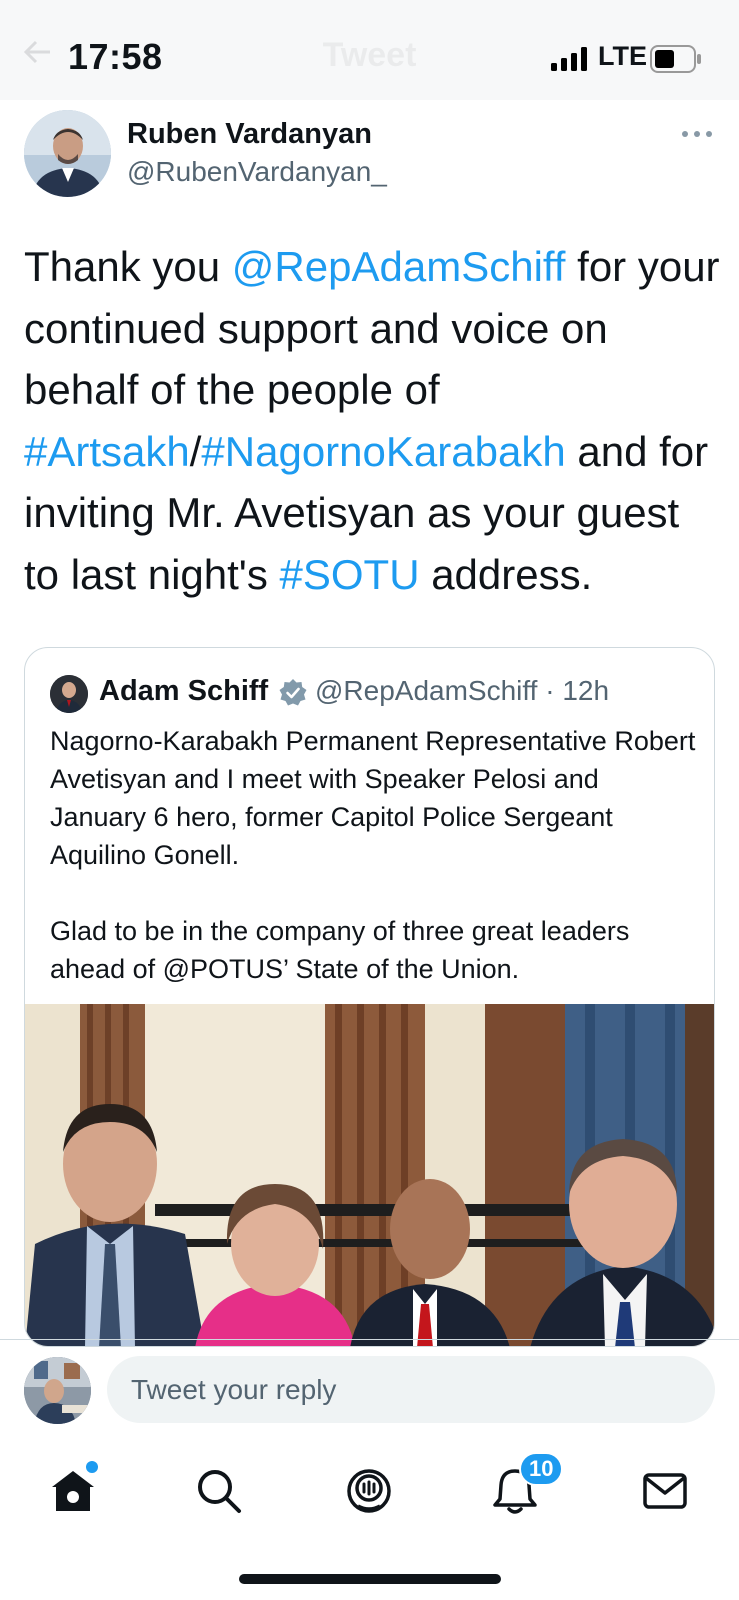 This screenshot has width=739, height=1600. I want to click on author-avatar, so click(67, 153).